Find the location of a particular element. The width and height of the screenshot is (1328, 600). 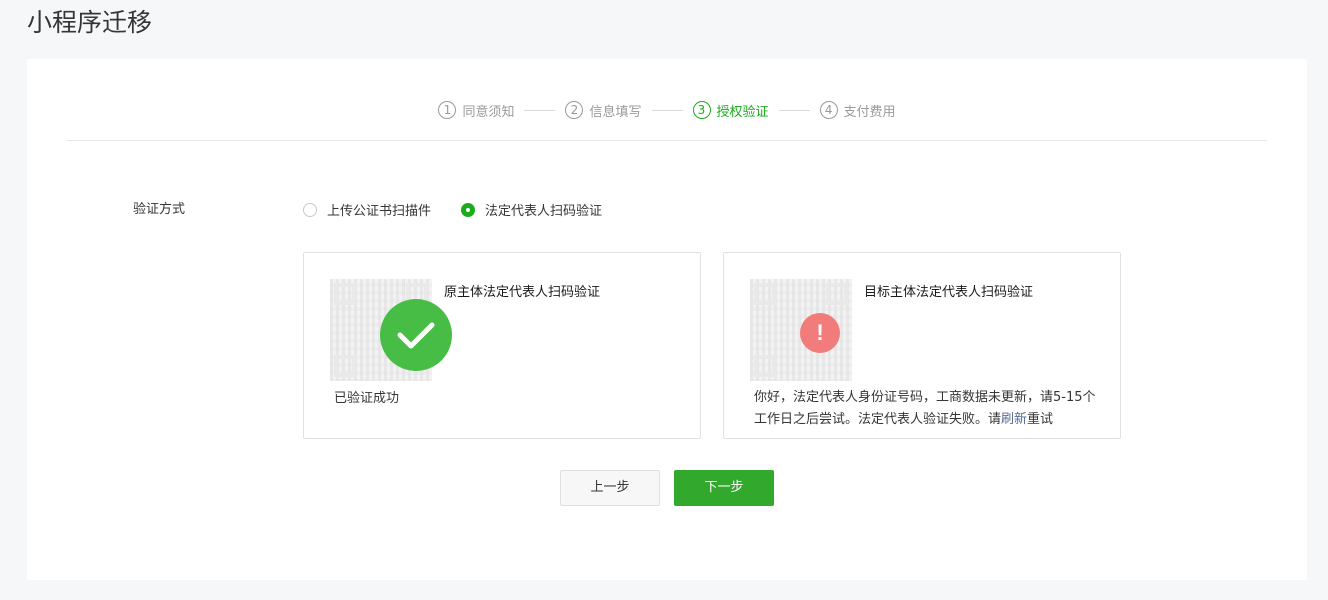

next-step-button: 下一步 is located at coordinates (724, 488).